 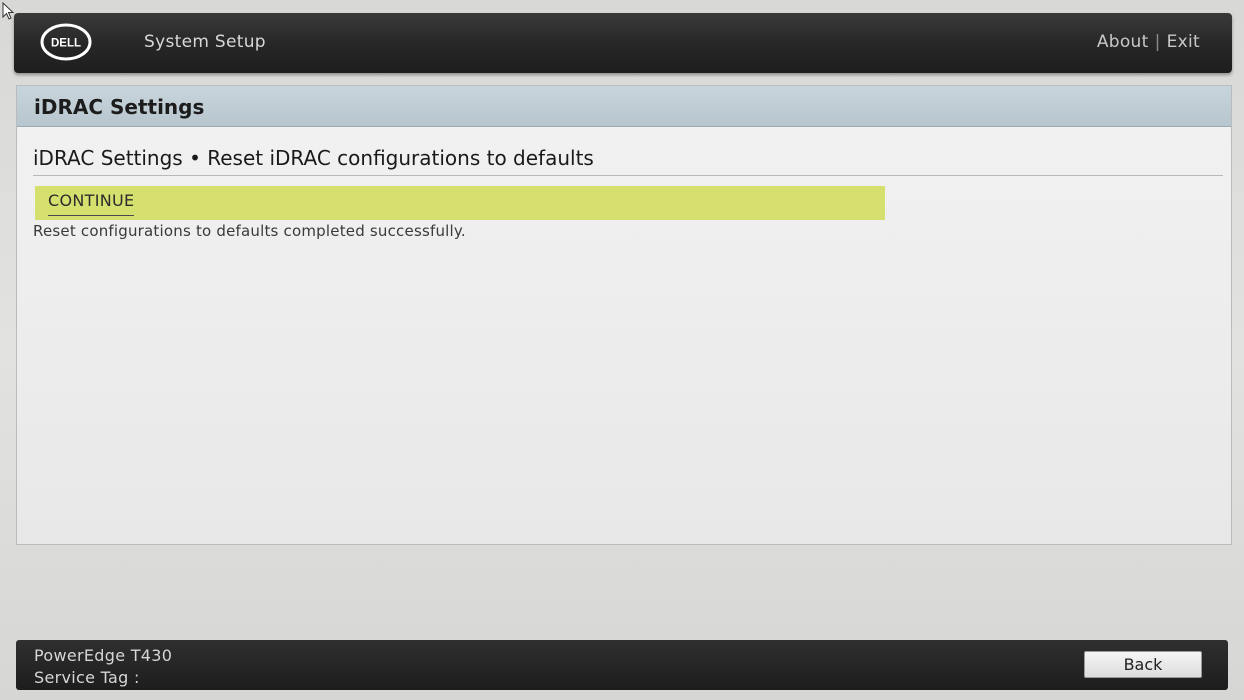 What do you see at coordinates (119, 107) in the screenshot?
I see `page-title: iDRAC Settings` at bounding box center [119, 107].